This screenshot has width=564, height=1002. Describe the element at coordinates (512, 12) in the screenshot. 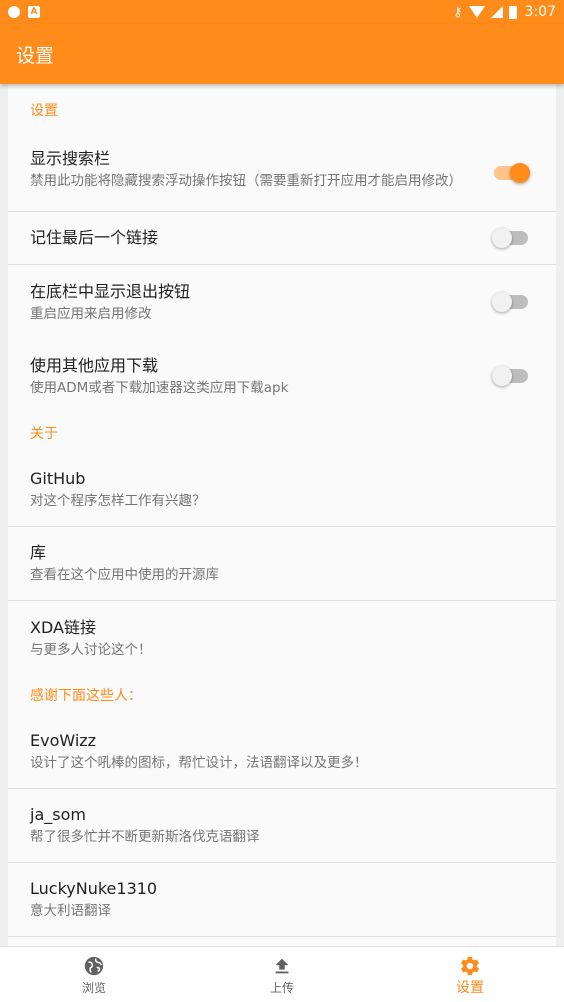

I see `battery-icon` at that location.